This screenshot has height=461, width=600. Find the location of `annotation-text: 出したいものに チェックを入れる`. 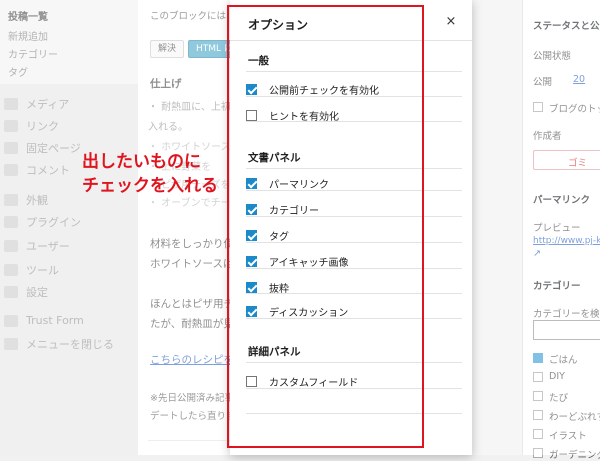

annotation-text: 出したいものに チェックを入れる is located at coordinates (150, 174).